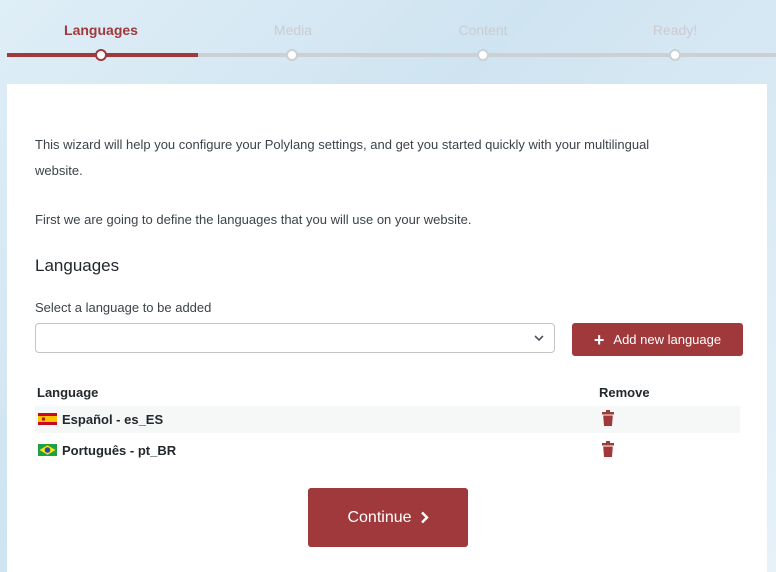 The height and width of the screenshot is (572, 776). Describe the element at coordinates (599, 339) in the screenshot. I see `plus-icon: +` at that location.